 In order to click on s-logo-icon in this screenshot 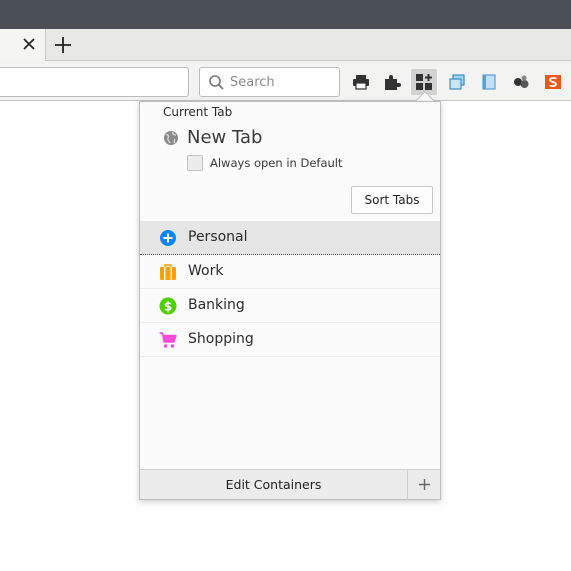, I will do `click(553, 82)`.